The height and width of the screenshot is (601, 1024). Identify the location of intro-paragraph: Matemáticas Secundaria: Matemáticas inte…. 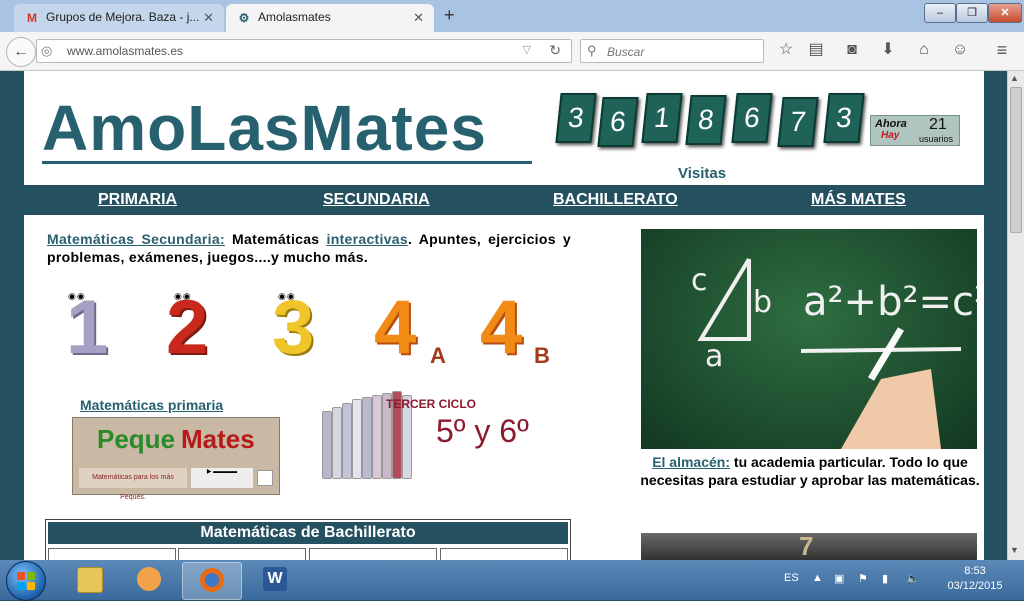
(309, 248).